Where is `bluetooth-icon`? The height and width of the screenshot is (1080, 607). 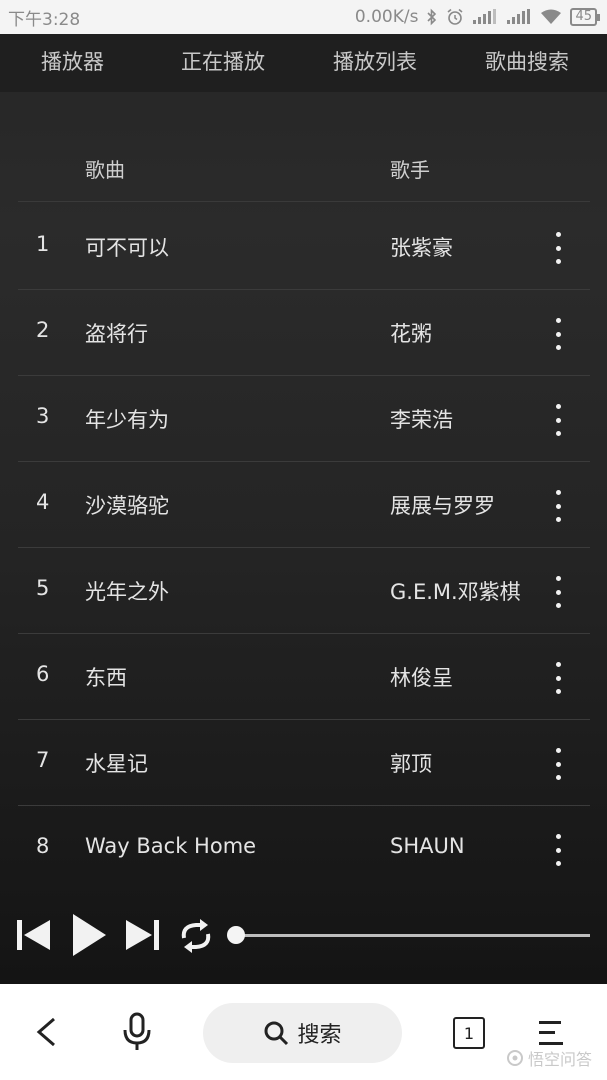
bluetooth-icon is located at coordinates (432, 17).